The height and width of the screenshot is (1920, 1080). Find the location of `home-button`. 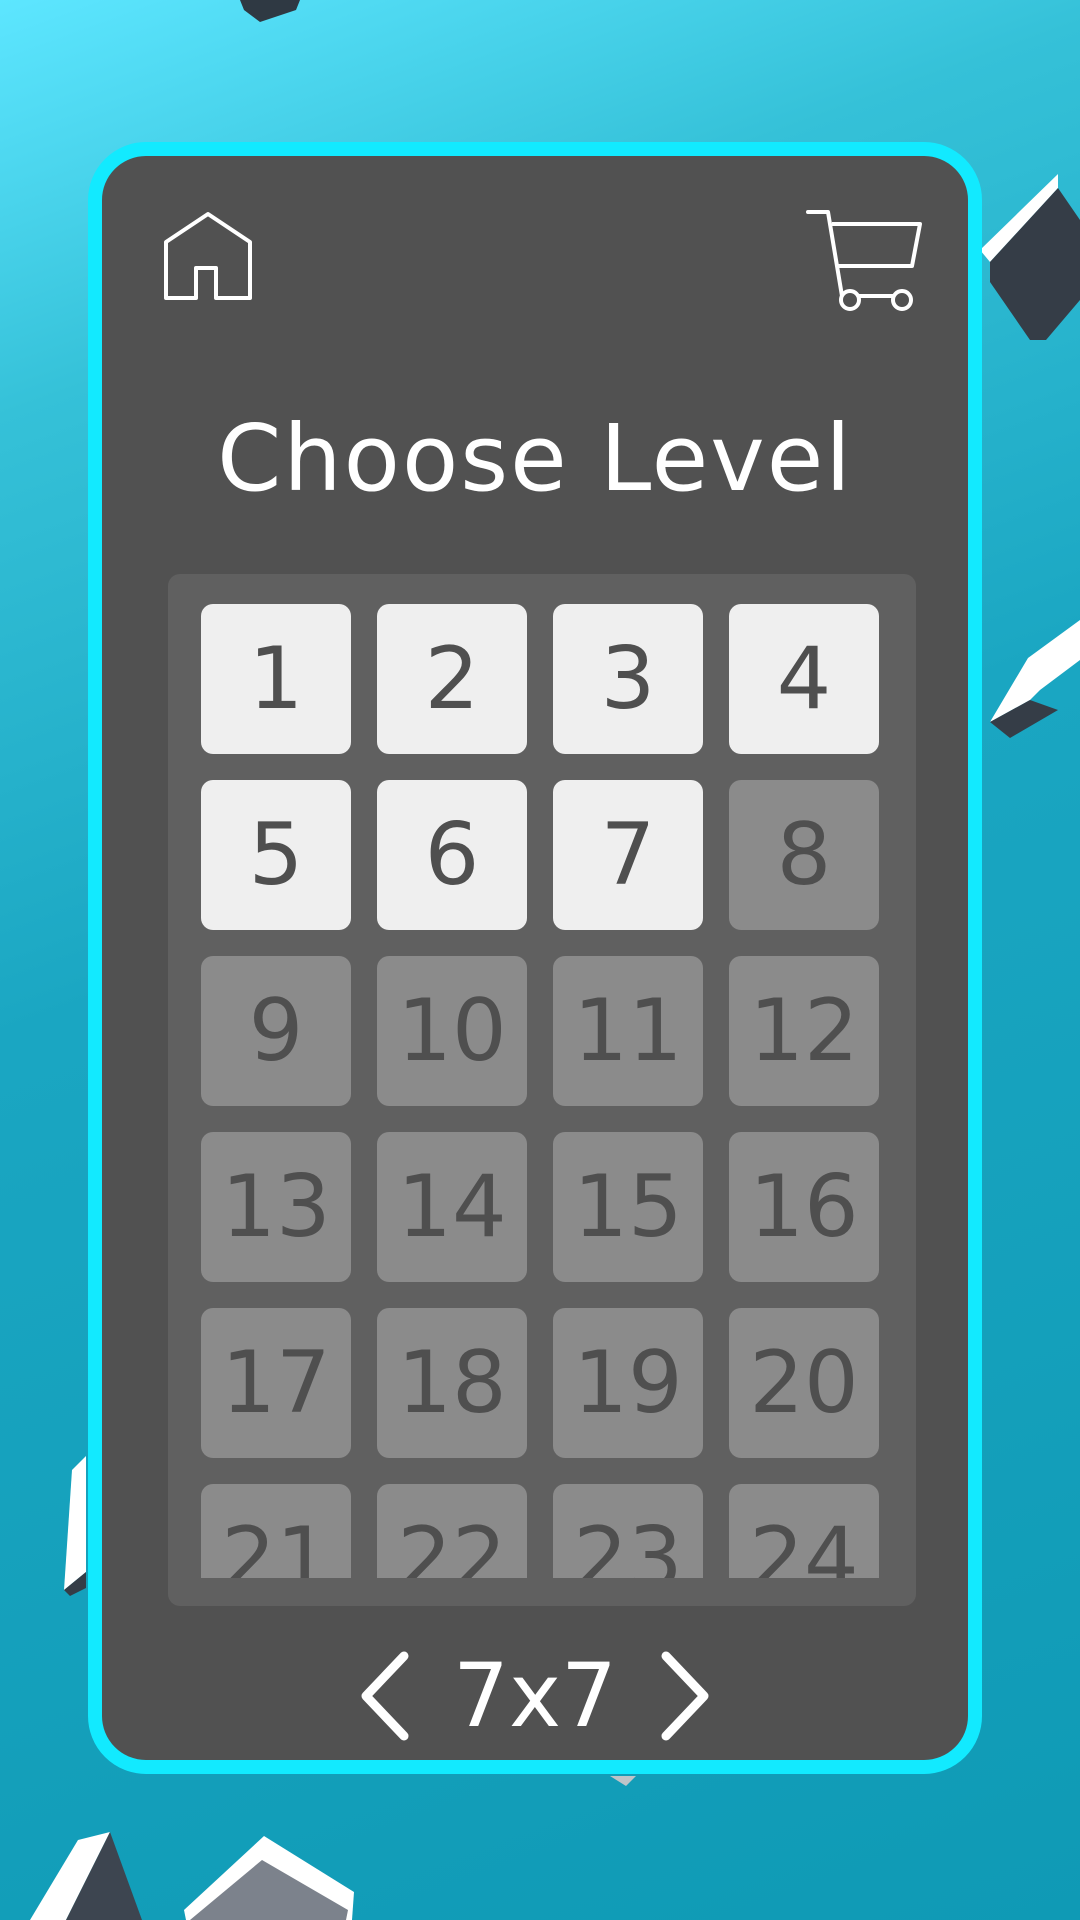

home-button is located at coordinates (208, 256).